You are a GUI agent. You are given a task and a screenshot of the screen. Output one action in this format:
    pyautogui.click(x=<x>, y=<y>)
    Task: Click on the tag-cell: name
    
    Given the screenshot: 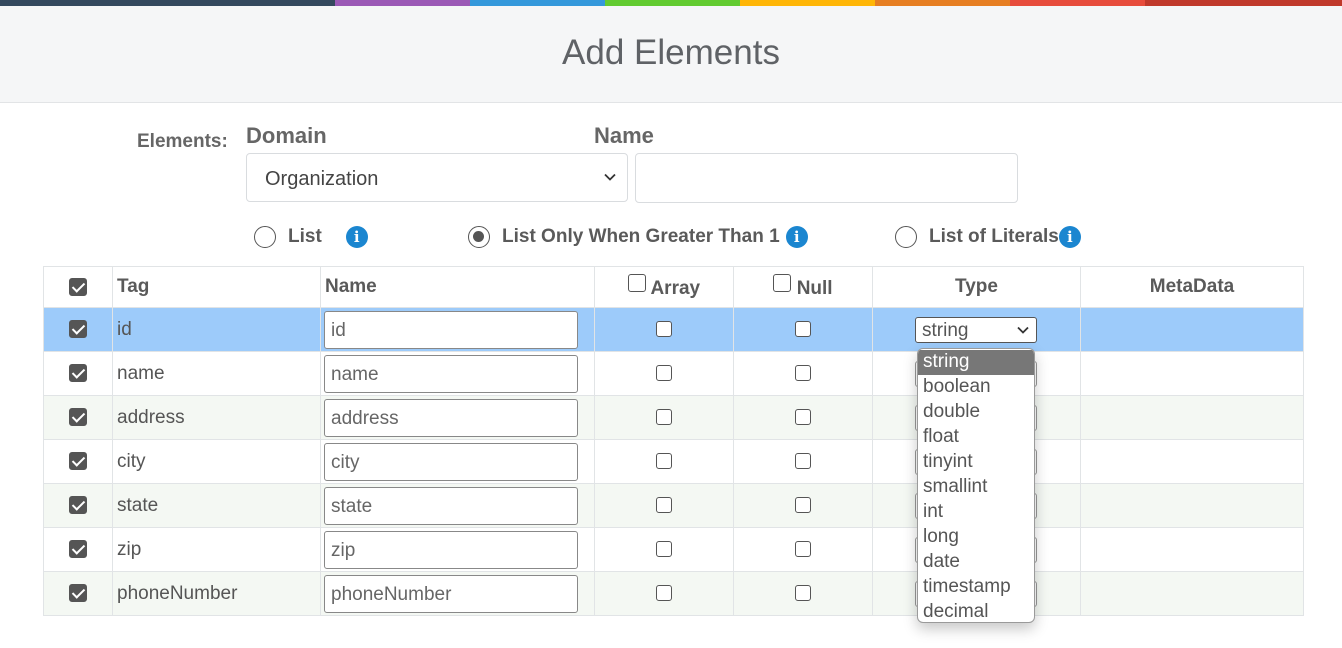 What is the action you would take?
    pyautogui.click(x=216, y=373)
    